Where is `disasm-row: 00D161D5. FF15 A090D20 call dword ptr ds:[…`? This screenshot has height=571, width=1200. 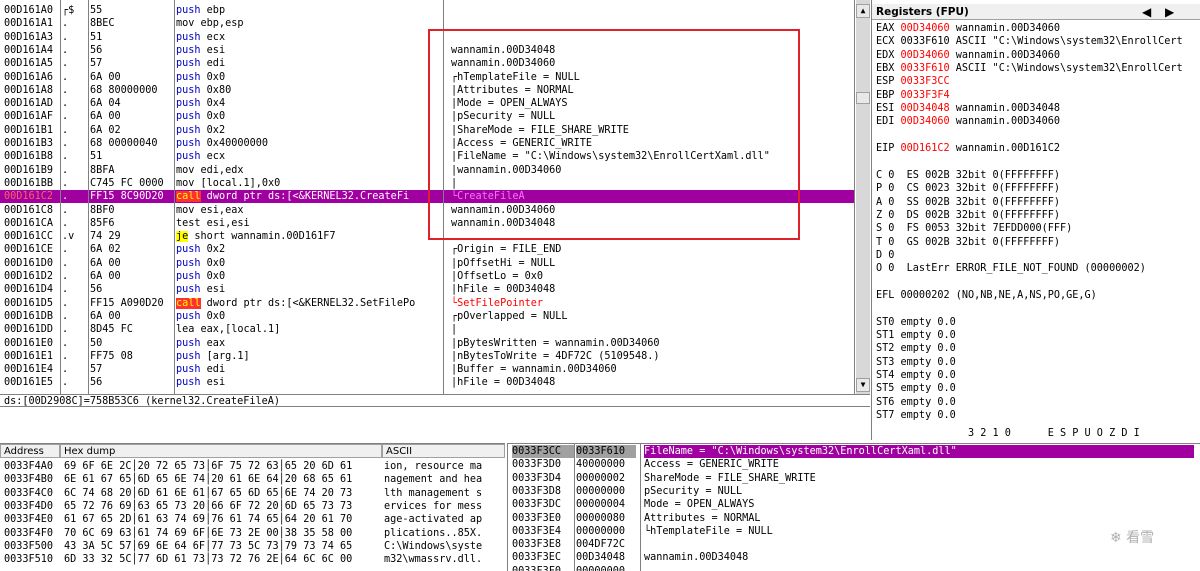 disasm-row: 00D161D5. FF15 A090D20 call dword ptr ds:[… is located at coordinates (427, 303).